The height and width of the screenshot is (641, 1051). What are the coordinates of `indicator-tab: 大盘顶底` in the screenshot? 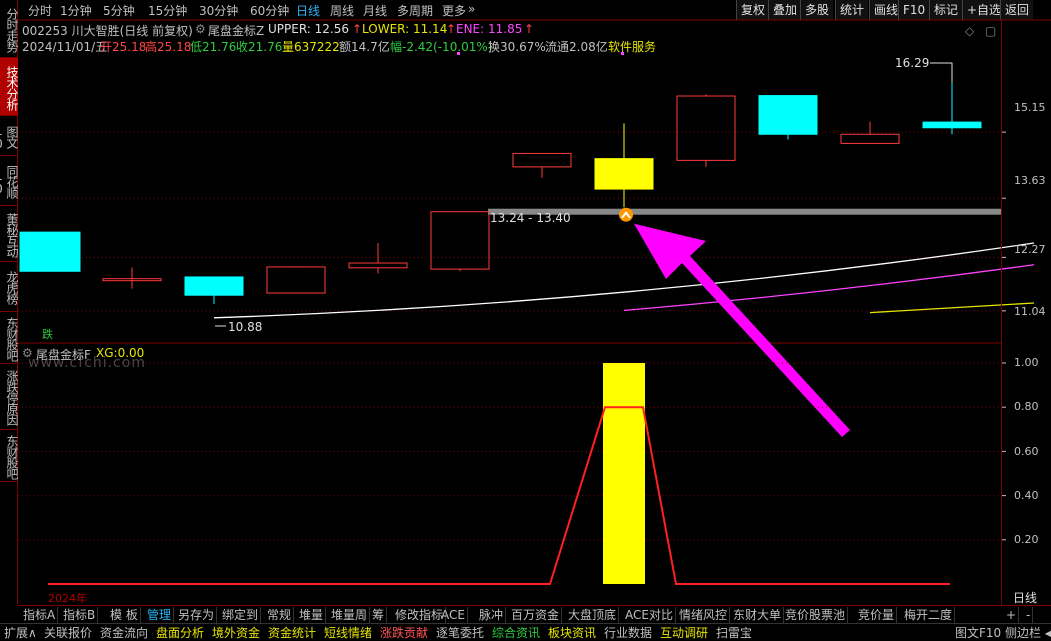 It's located at (593, 615).